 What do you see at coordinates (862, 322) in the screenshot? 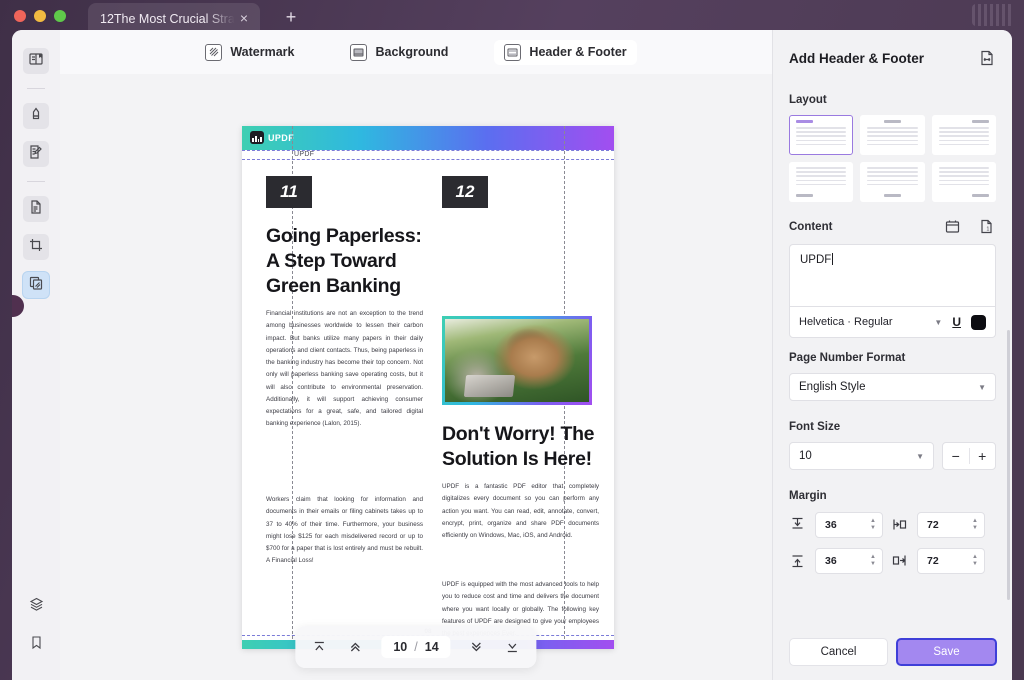
I see `font-family-select: Helvetica · Regular` at bounding box center [862, 322].